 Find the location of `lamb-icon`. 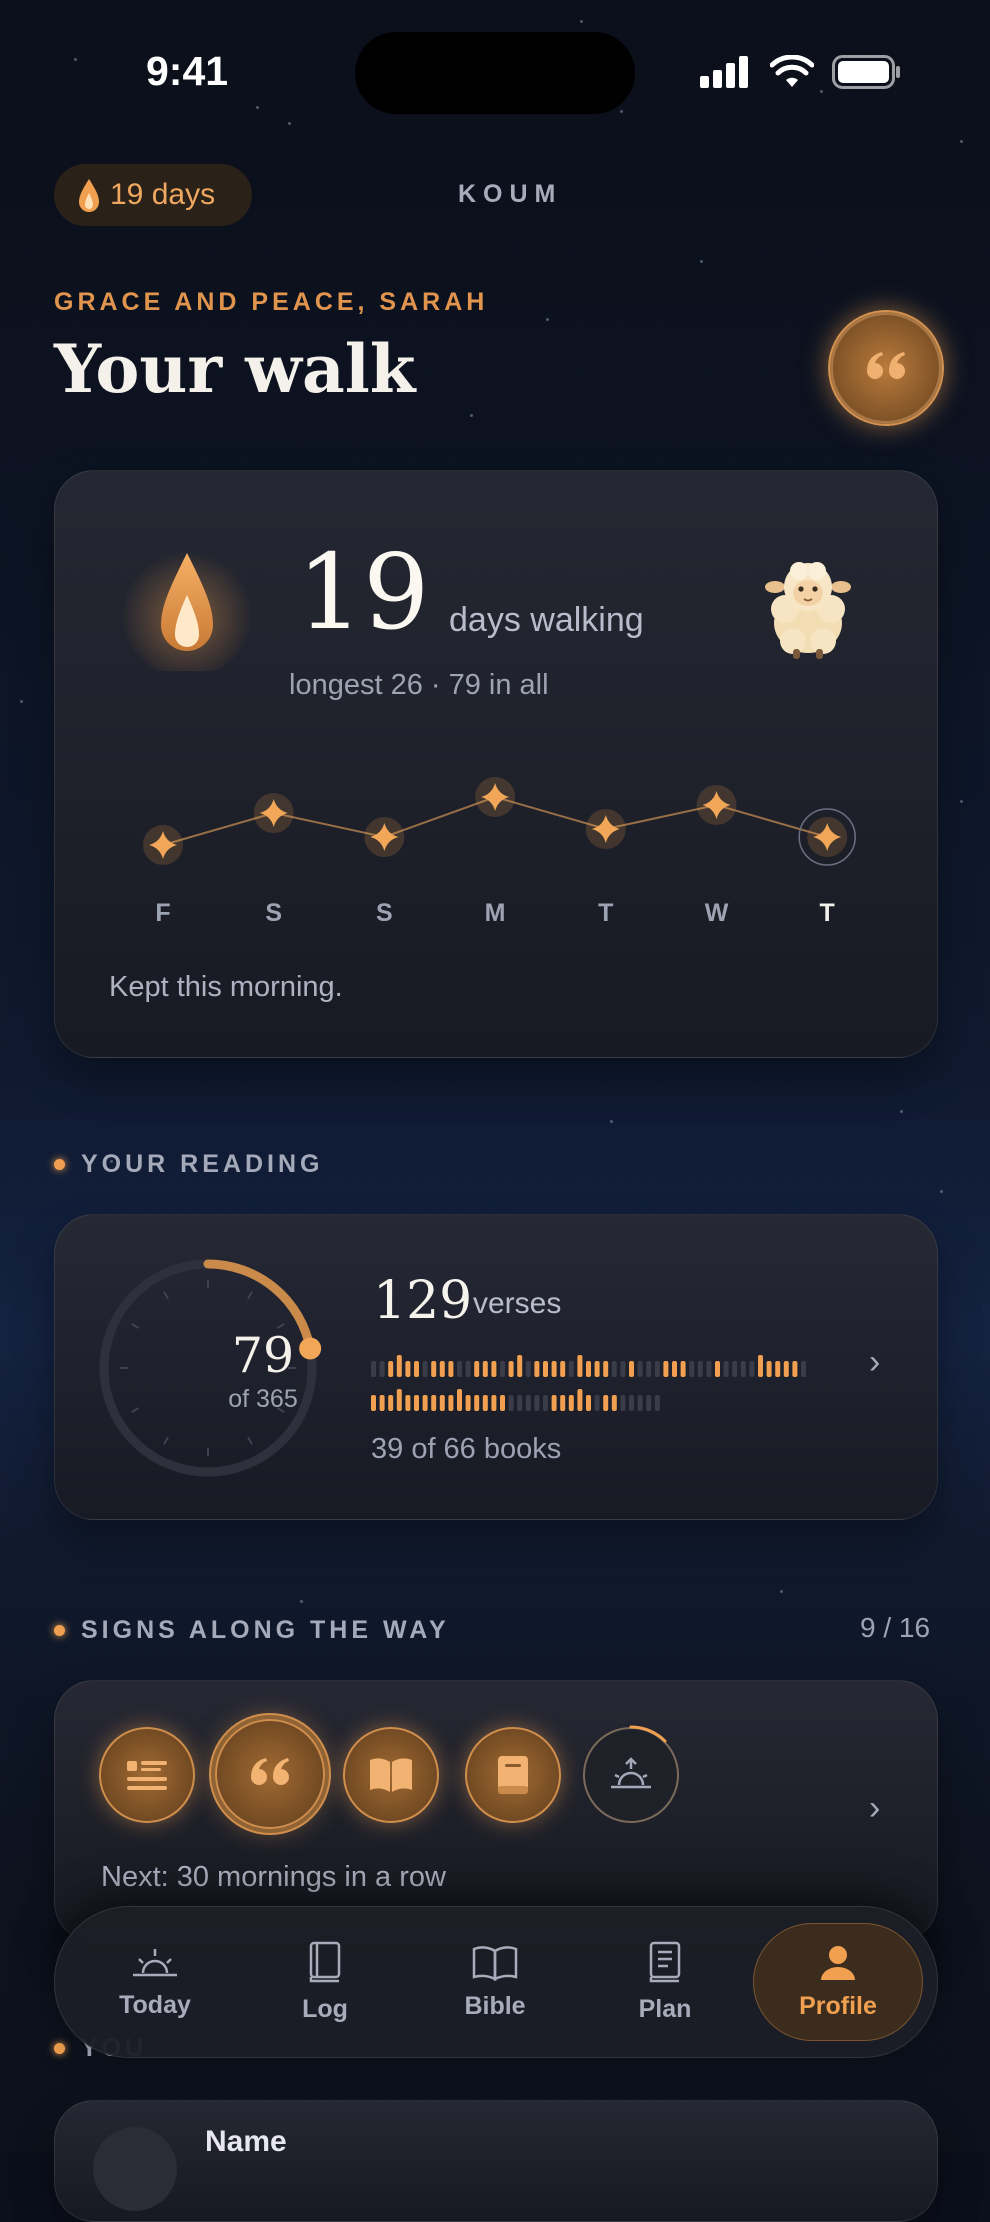

lamb-icon is located at coordinates (808, 608).